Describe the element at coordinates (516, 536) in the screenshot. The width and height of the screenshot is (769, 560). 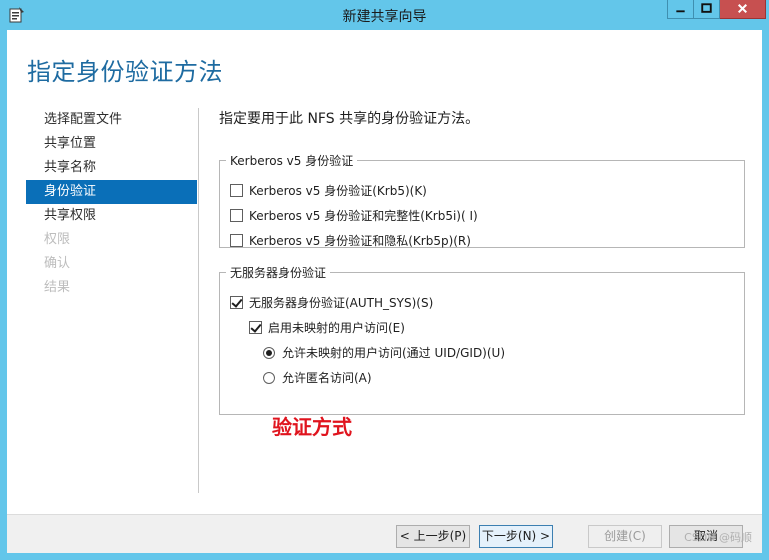
I see `next-button: 下一步(N) >` at that location.